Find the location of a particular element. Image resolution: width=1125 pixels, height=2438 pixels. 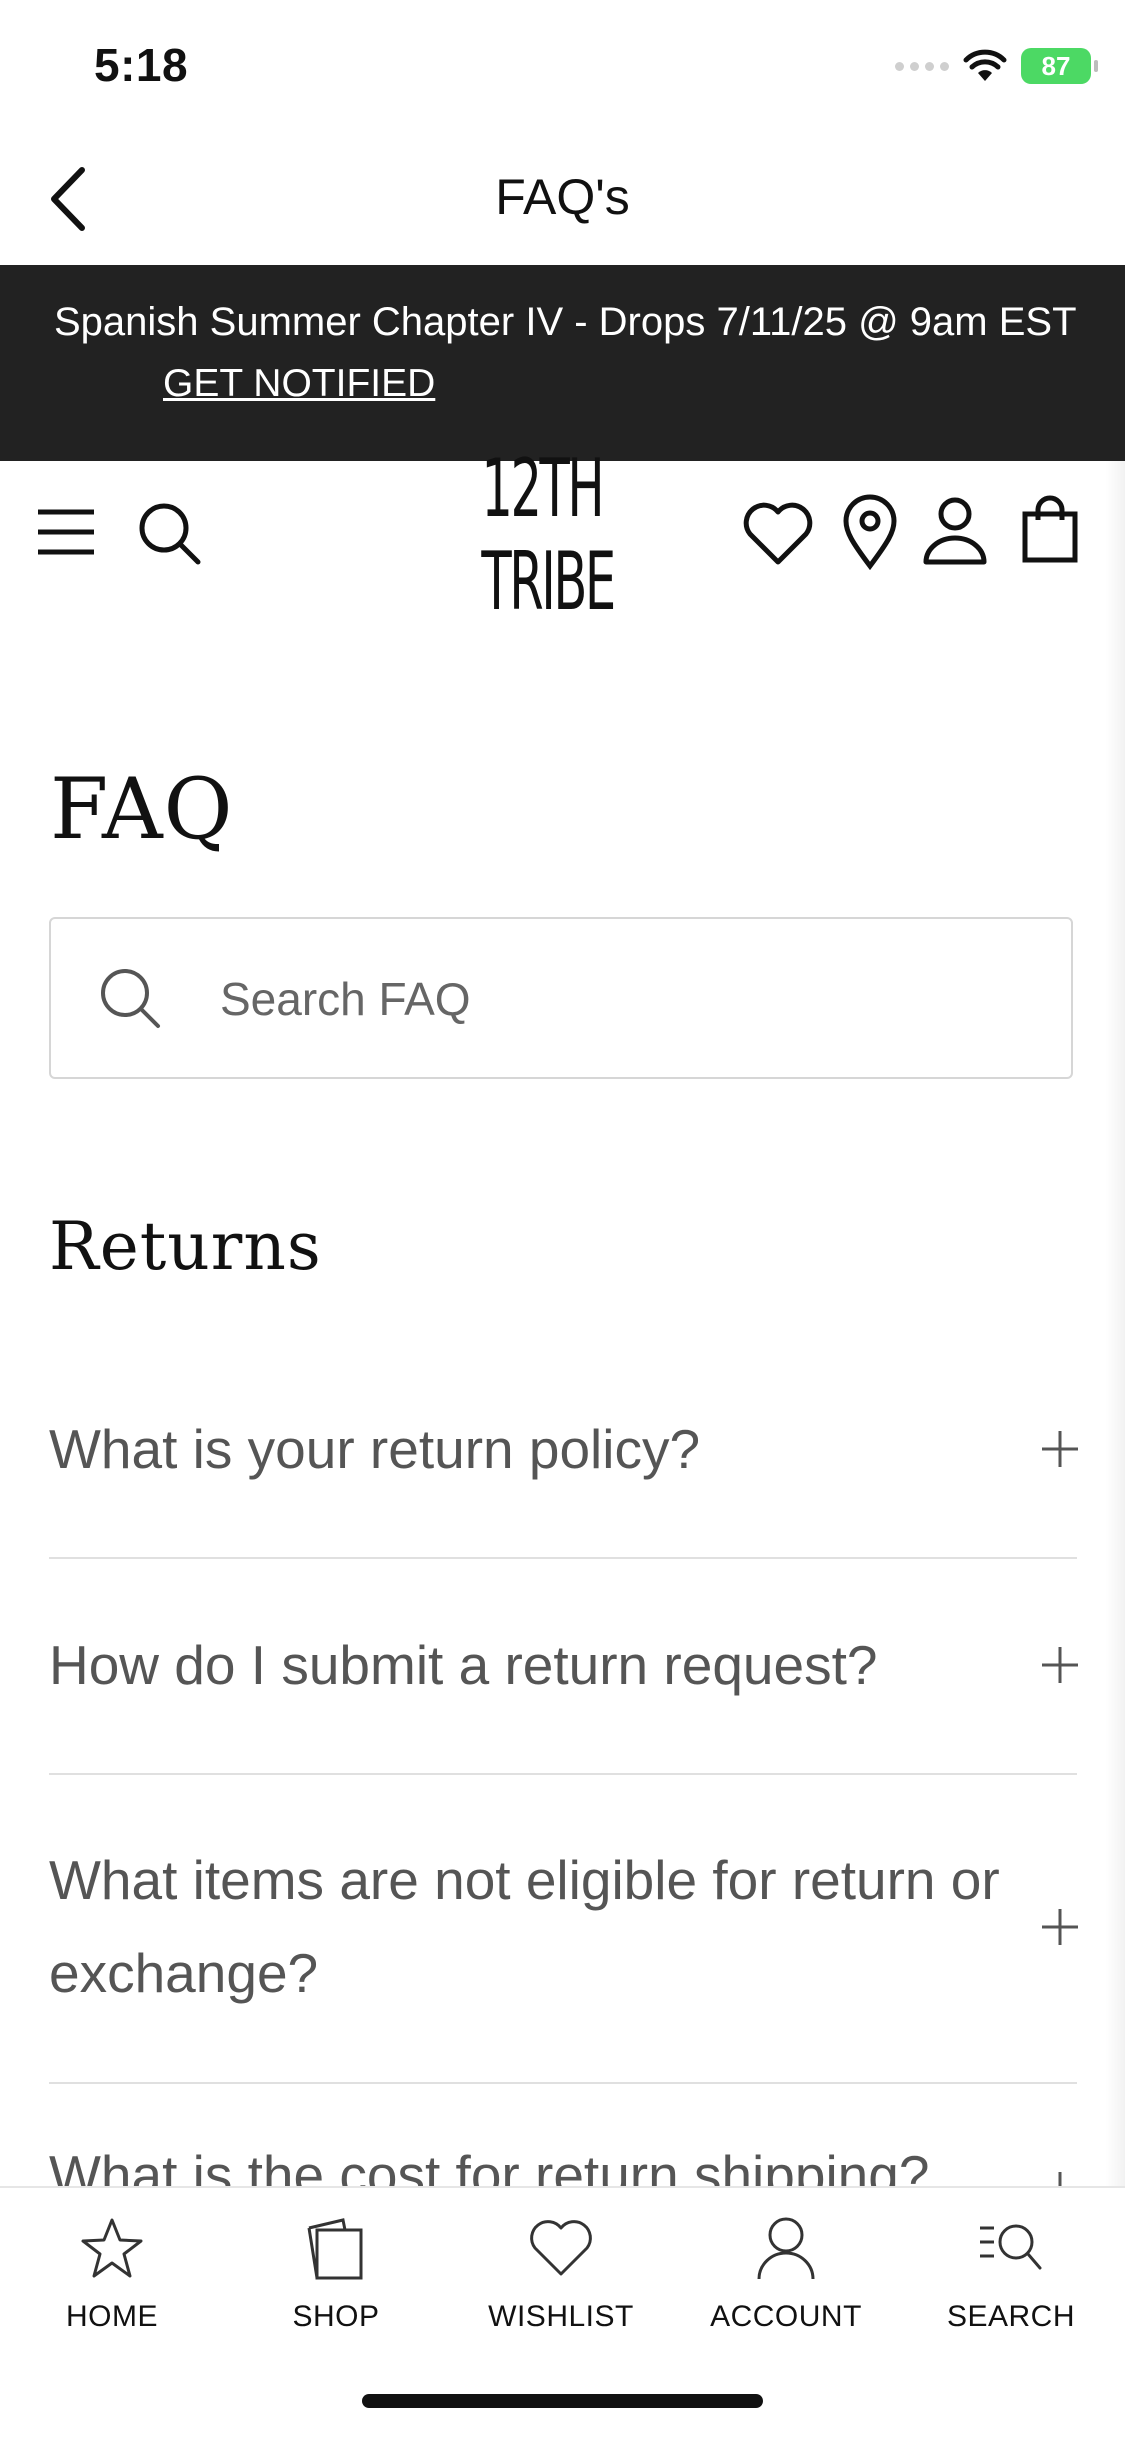

get-notified-link: GET NOTIFIED is located at coordinates (299, 384).